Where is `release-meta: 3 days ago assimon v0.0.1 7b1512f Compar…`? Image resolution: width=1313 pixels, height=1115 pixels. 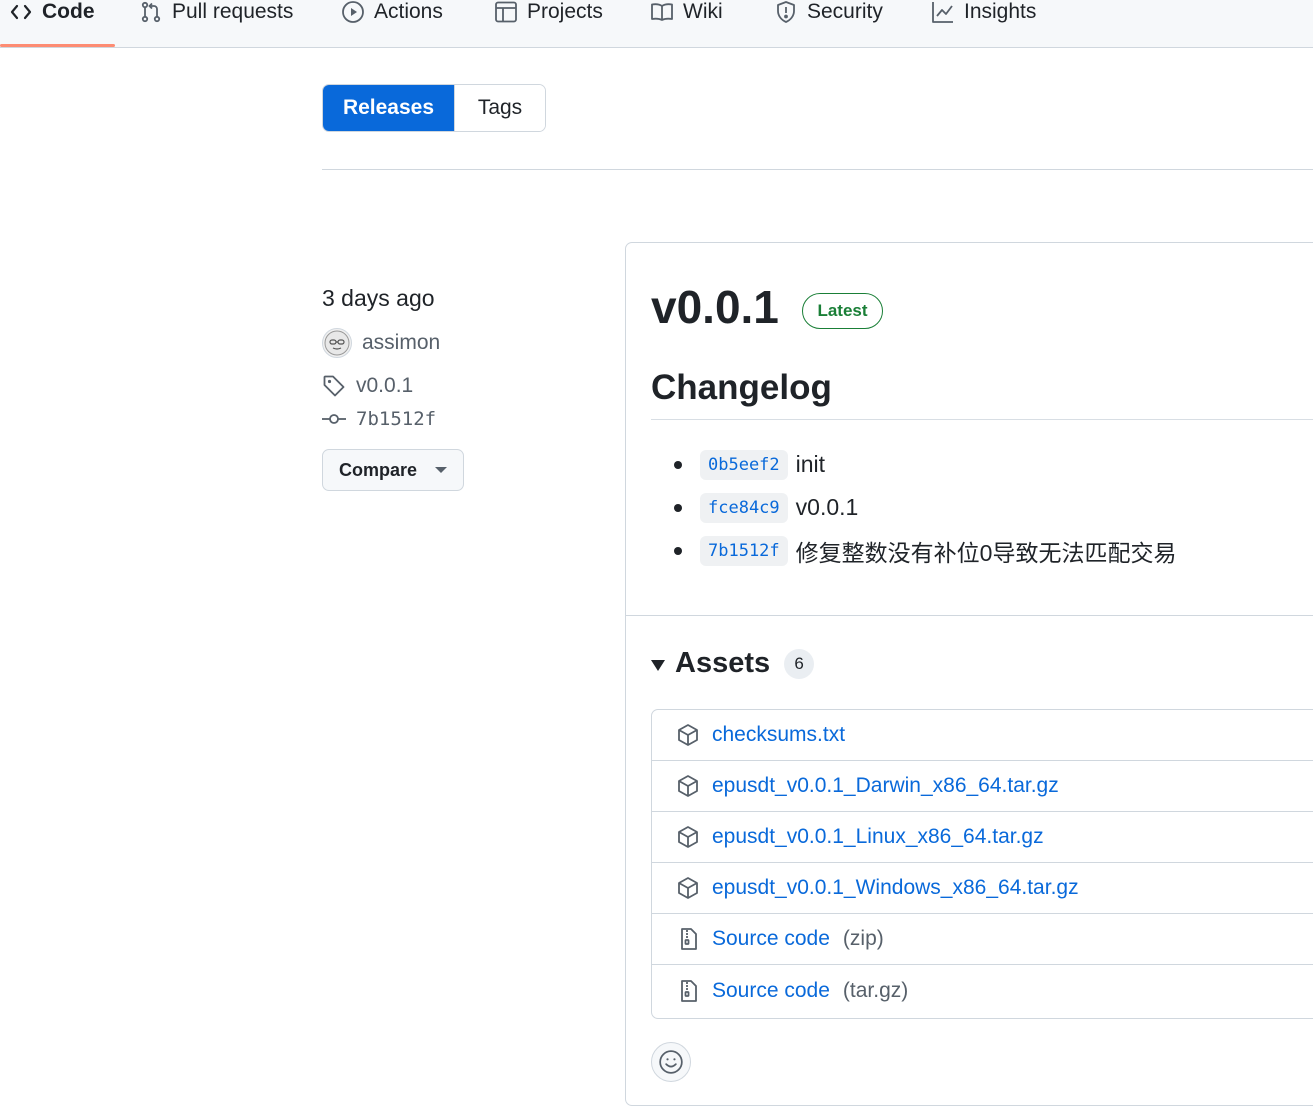 release-meta: 3 days ago assimon v0.0.1 7b1512f Compar… is located at coordinates (452, 386).